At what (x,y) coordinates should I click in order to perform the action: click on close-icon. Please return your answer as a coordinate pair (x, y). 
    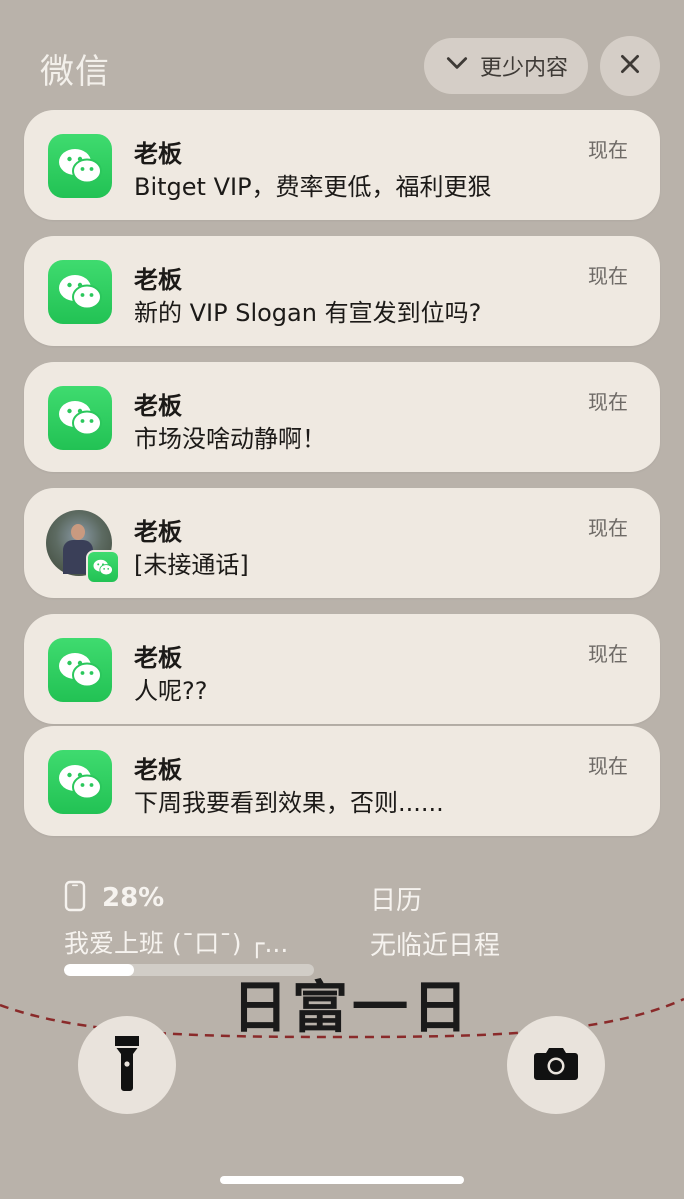
    Looking at the image, I should click on (630, 66).